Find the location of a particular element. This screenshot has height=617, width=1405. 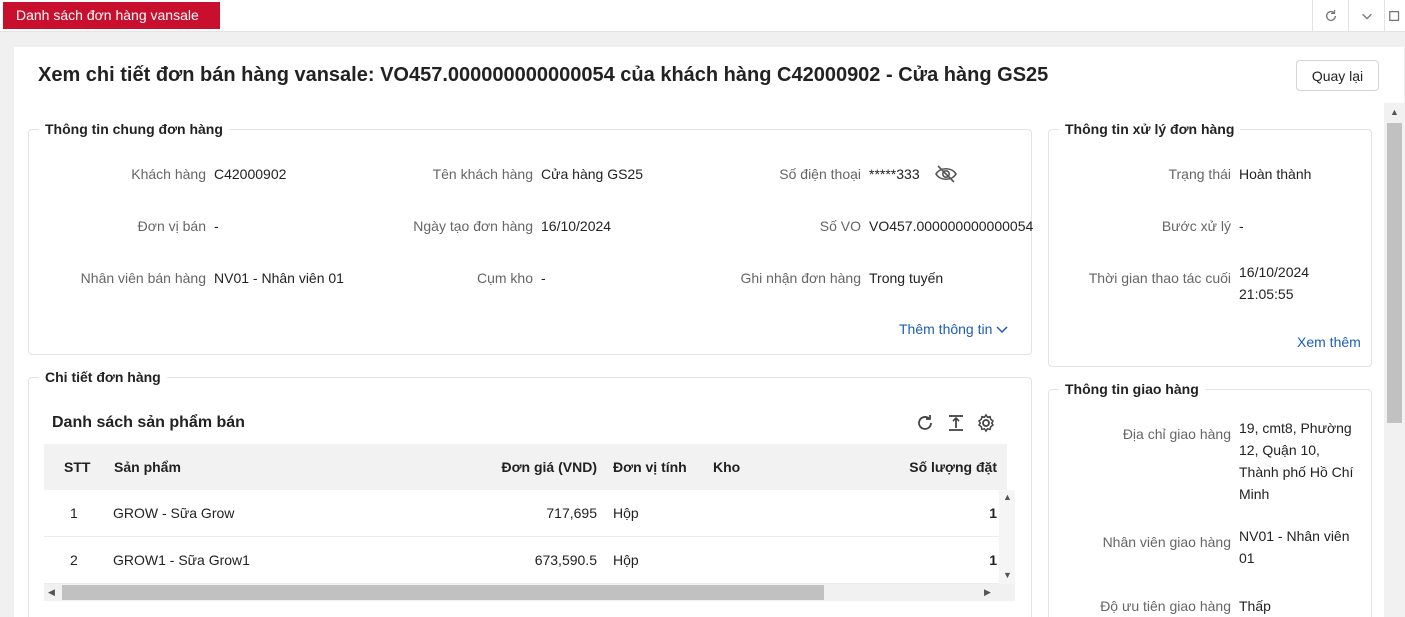

page-scrollbar: ▲ is located at coordinates (1394, 360).